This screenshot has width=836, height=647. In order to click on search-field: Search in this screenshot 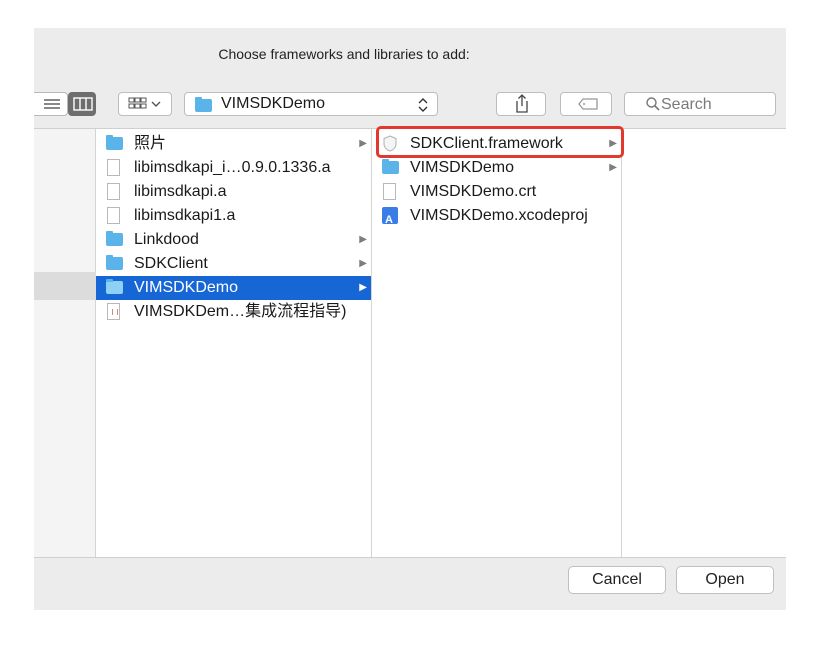, I will do `click(700, 104)`.